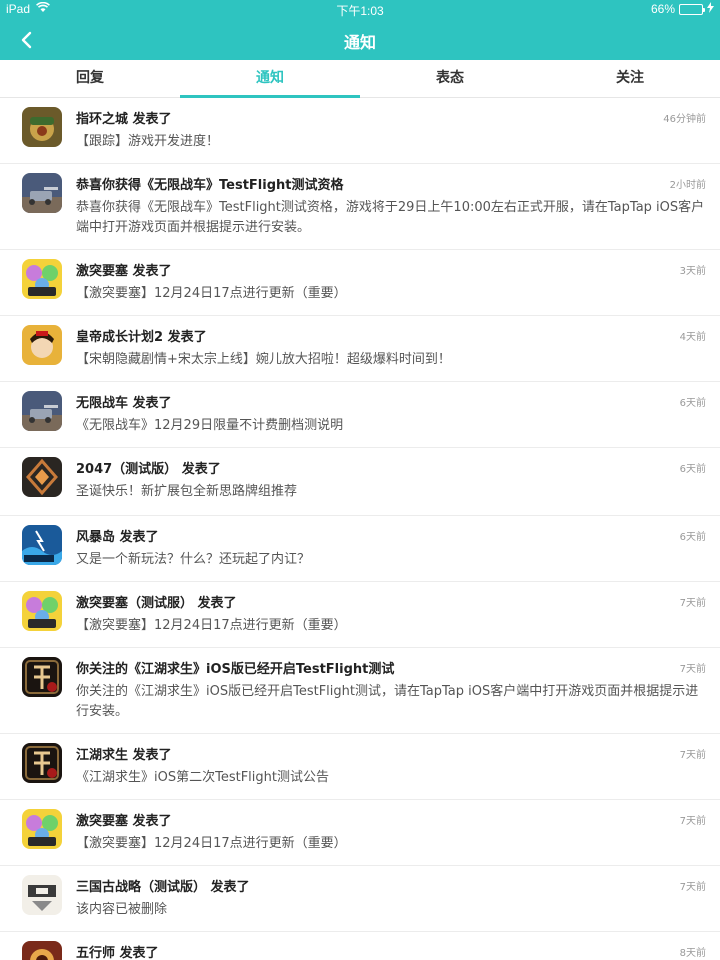  What do you see at coordinates (202, 777) in the screenshot?
I see `notification-body: 《江湖求生》iOS第二次TestFlight测试公告` at bounding box center [202, 777].